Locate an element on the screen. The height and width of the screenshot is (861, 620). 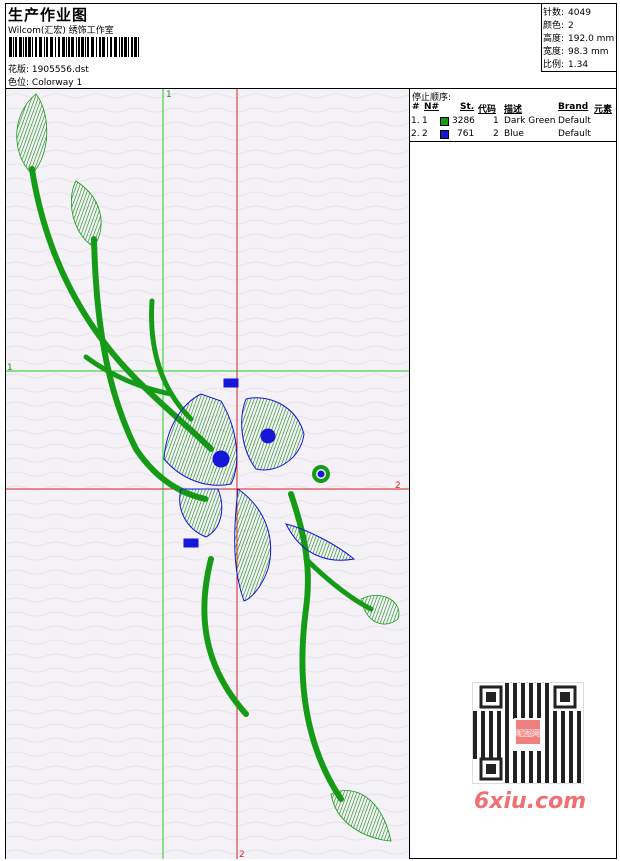
colorway-value: Colorway 1 is located at coordinates (57, 83).